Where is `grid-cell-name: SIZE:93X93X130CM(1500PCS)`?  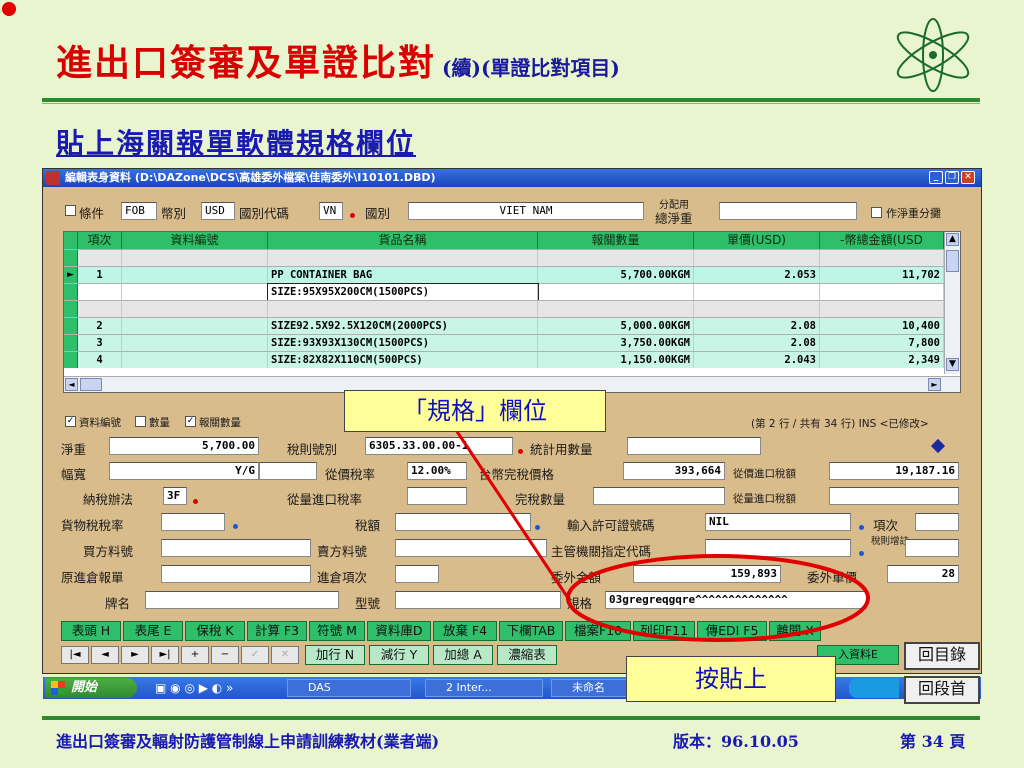 grid-cell-name: SIZE:93X93X130CM(1500PCS) is located at coordinates (403, 343).